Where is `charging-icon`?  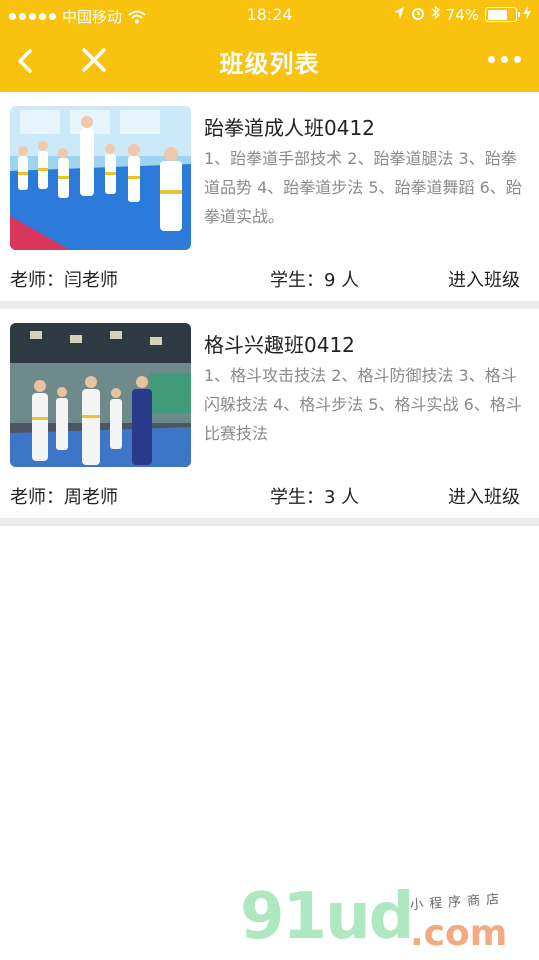
charging-icon is located at coordinates (527, 14).